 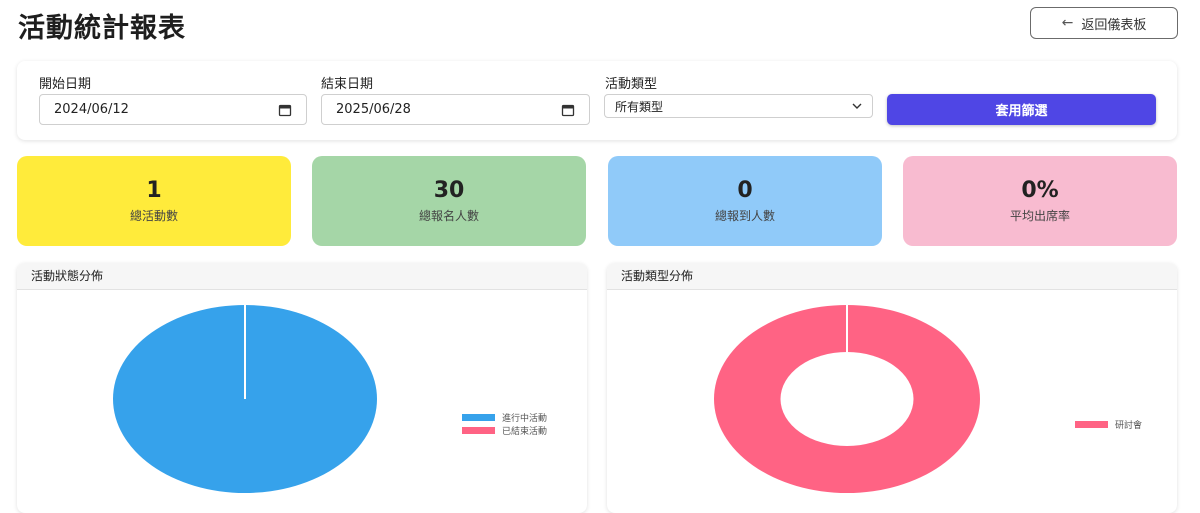 What do you see at coordinates (373, 109) in the screenshot?
I see `end-date-value: 2025/06/28` at bounding box center [373, 109].